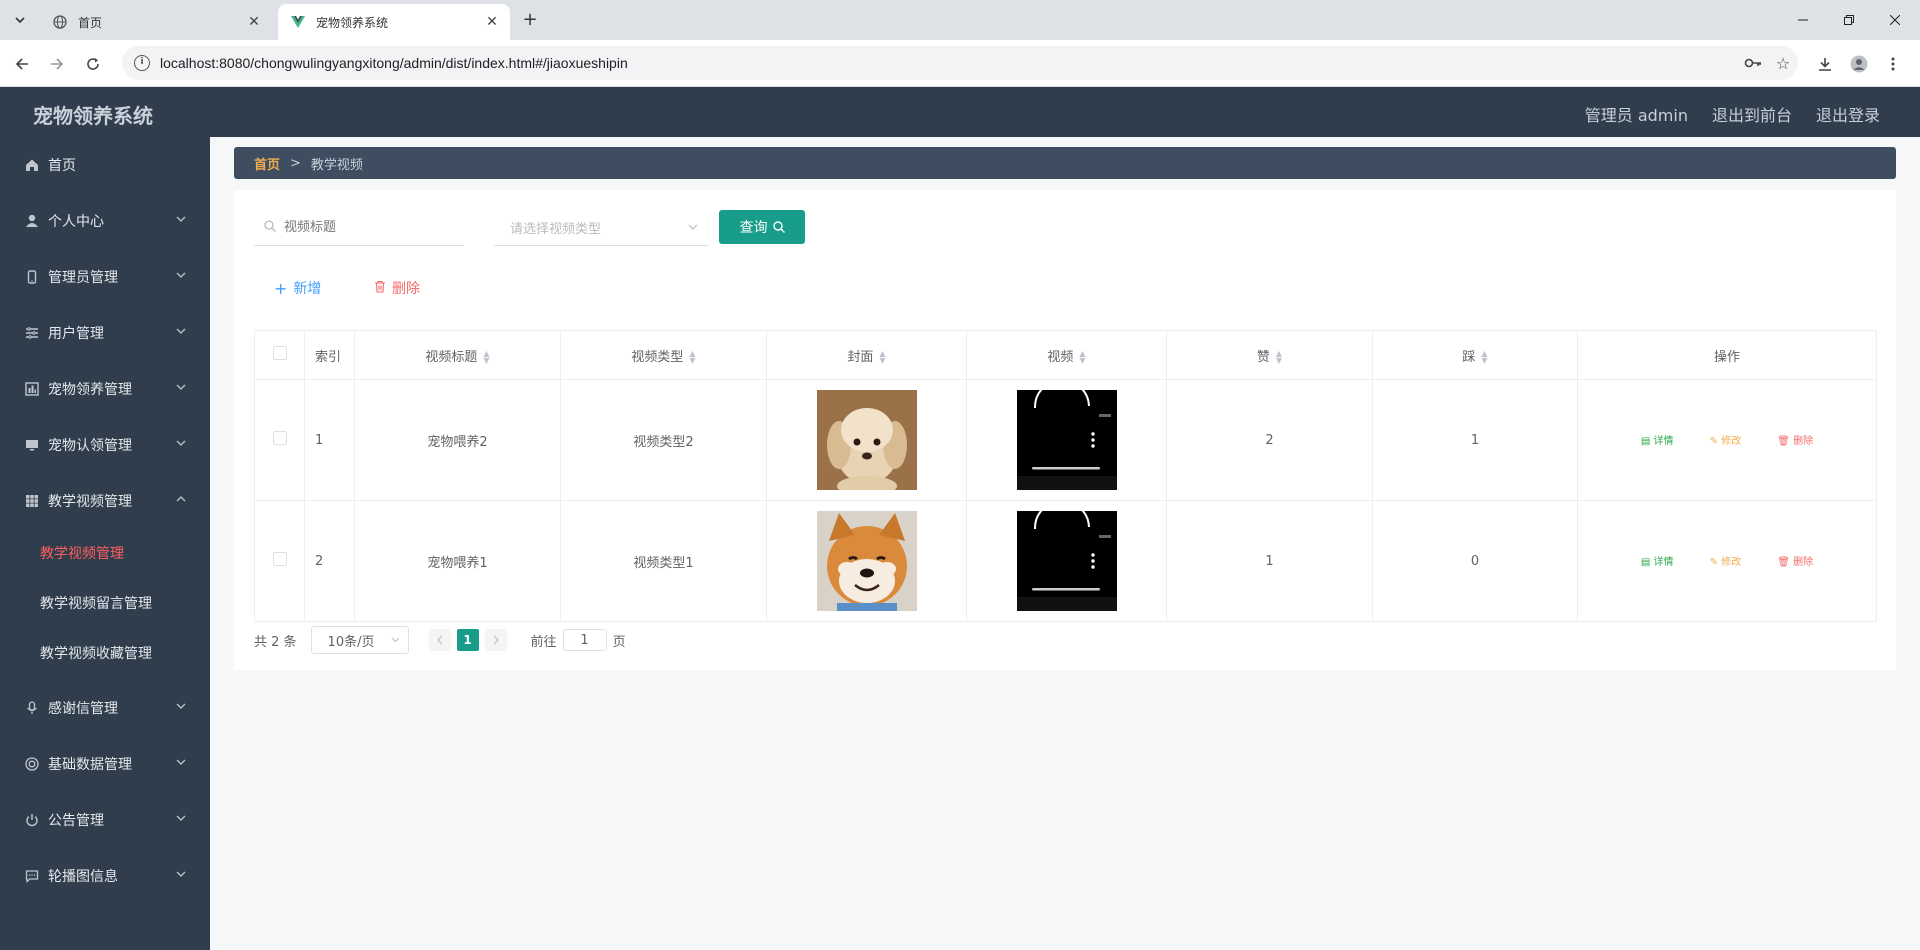  I want to click on sidebar-item-thanks: 感谢信管理, so click(105, 708).